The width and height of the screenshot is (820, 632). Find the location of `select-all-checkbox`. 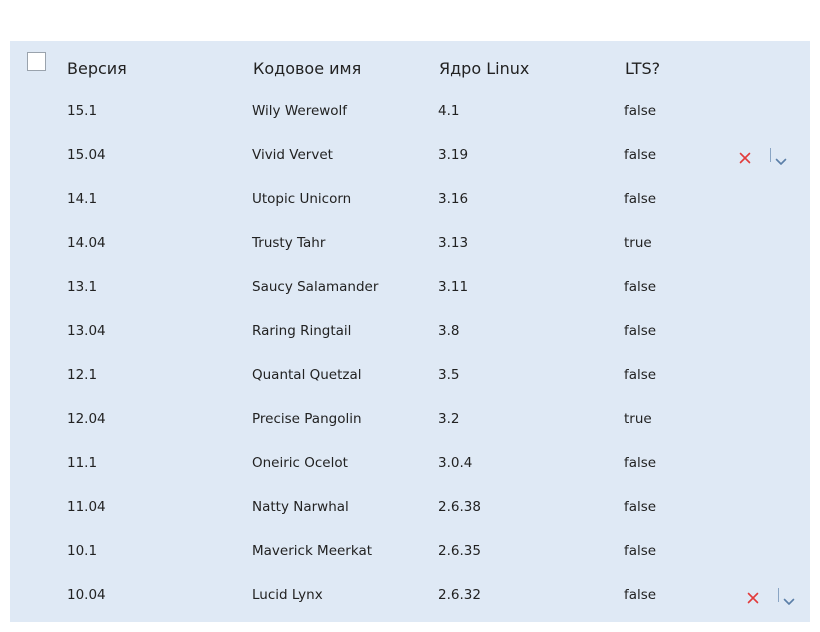

select-all-checkbox is located at coordinates (36, 61).